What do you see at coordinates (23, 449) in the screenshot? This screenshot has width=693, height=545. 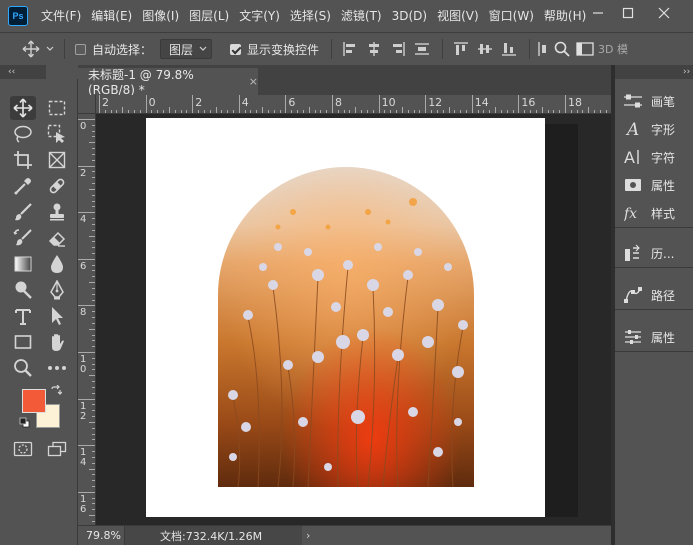 I see `quick-mask-button` at bounding box center [23, 449].